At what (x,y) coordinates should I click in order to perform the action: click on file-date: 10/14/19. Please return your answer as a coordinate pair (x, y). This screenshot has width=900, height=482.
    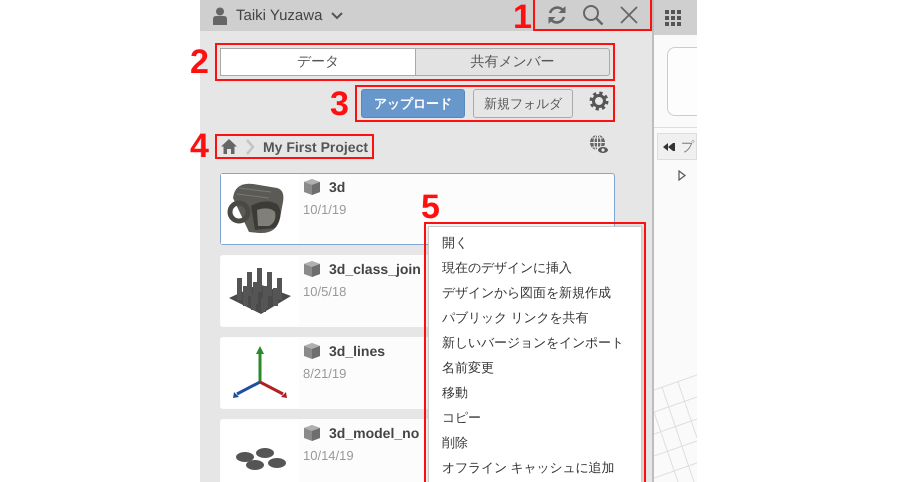
    Looking at the image, I should click on (329, 455).